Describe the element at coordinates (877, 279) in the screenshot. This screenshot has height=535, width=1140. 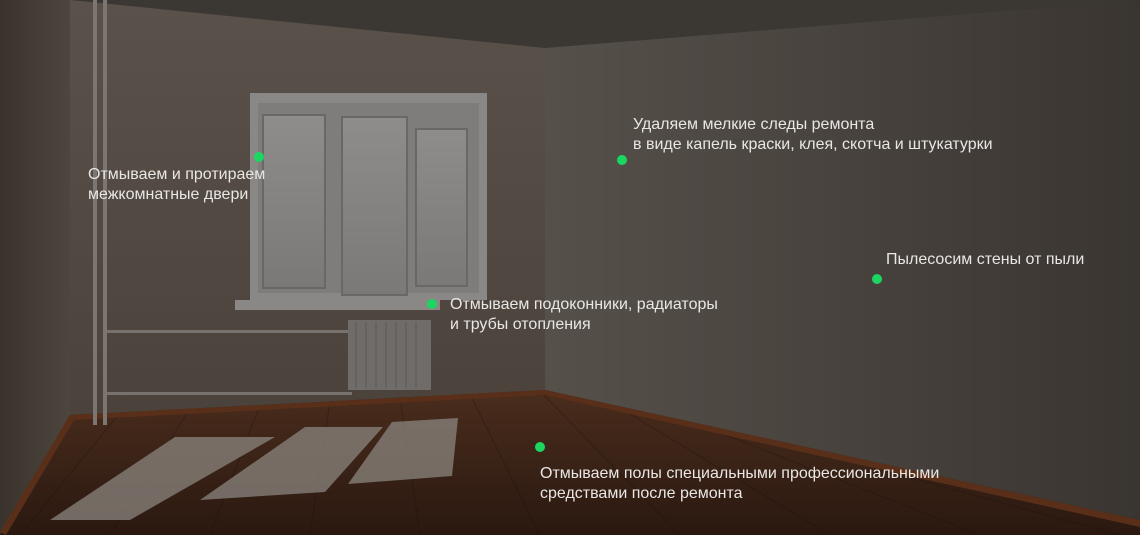
I see `hotspot-walls-dot` at that location.